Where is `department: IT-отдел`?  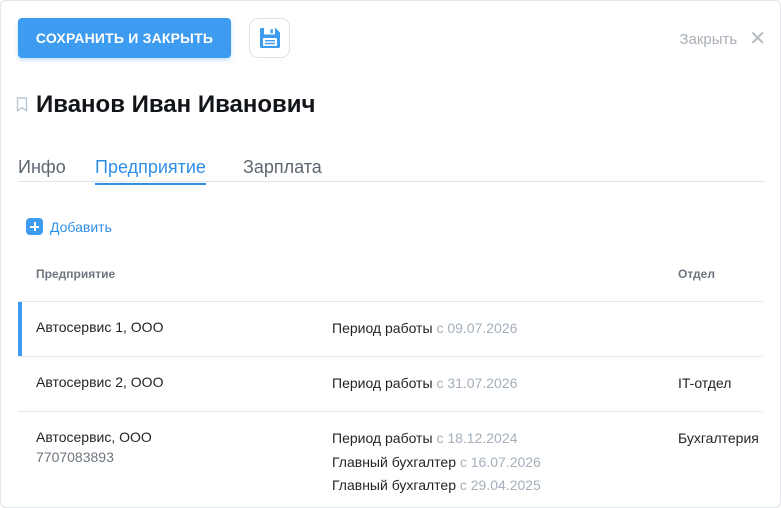
department: IT-отдел is located at coordinates (705, 383).